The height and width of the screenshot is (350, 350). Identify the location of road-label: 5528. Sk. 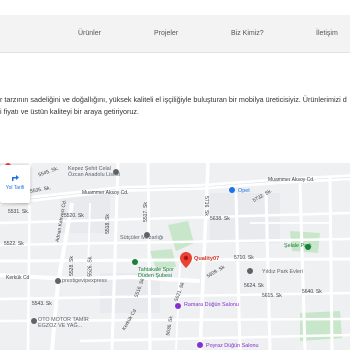
(71, 266).